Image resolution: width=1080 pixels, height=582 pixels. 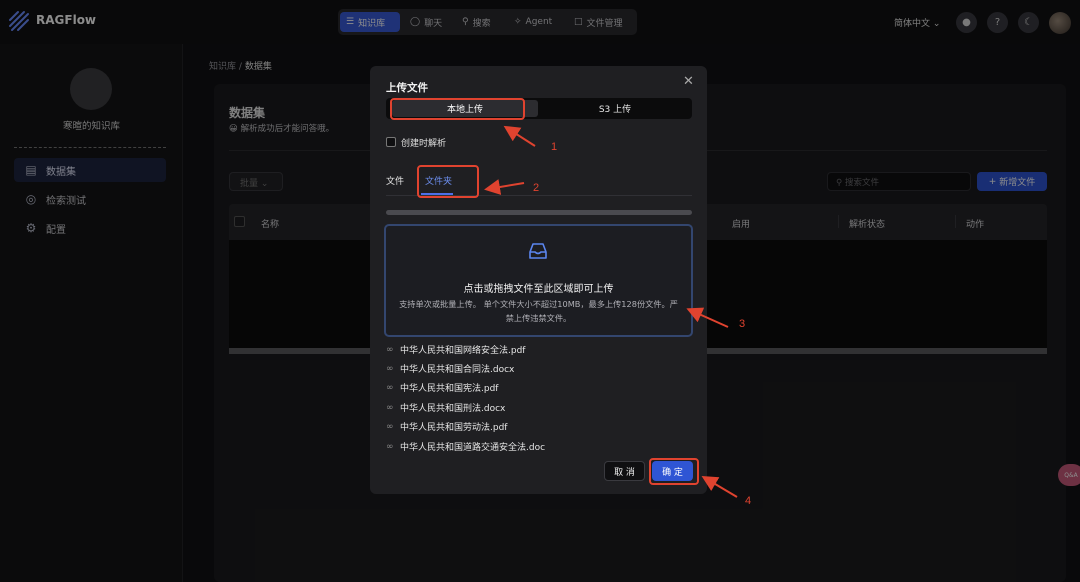 What do you see at coordinates (554, 147) in the screenshot?
I see `annotation-number-1: 1` at bounding box center [554, 147].